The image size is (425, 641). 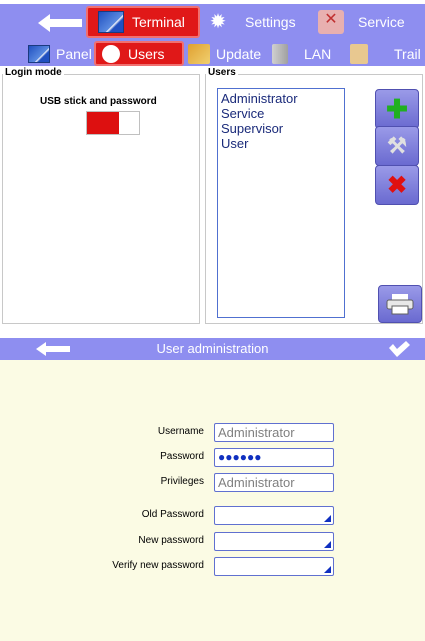 I want to click on privileges-label: Privileges, so click(x=182, y=481).